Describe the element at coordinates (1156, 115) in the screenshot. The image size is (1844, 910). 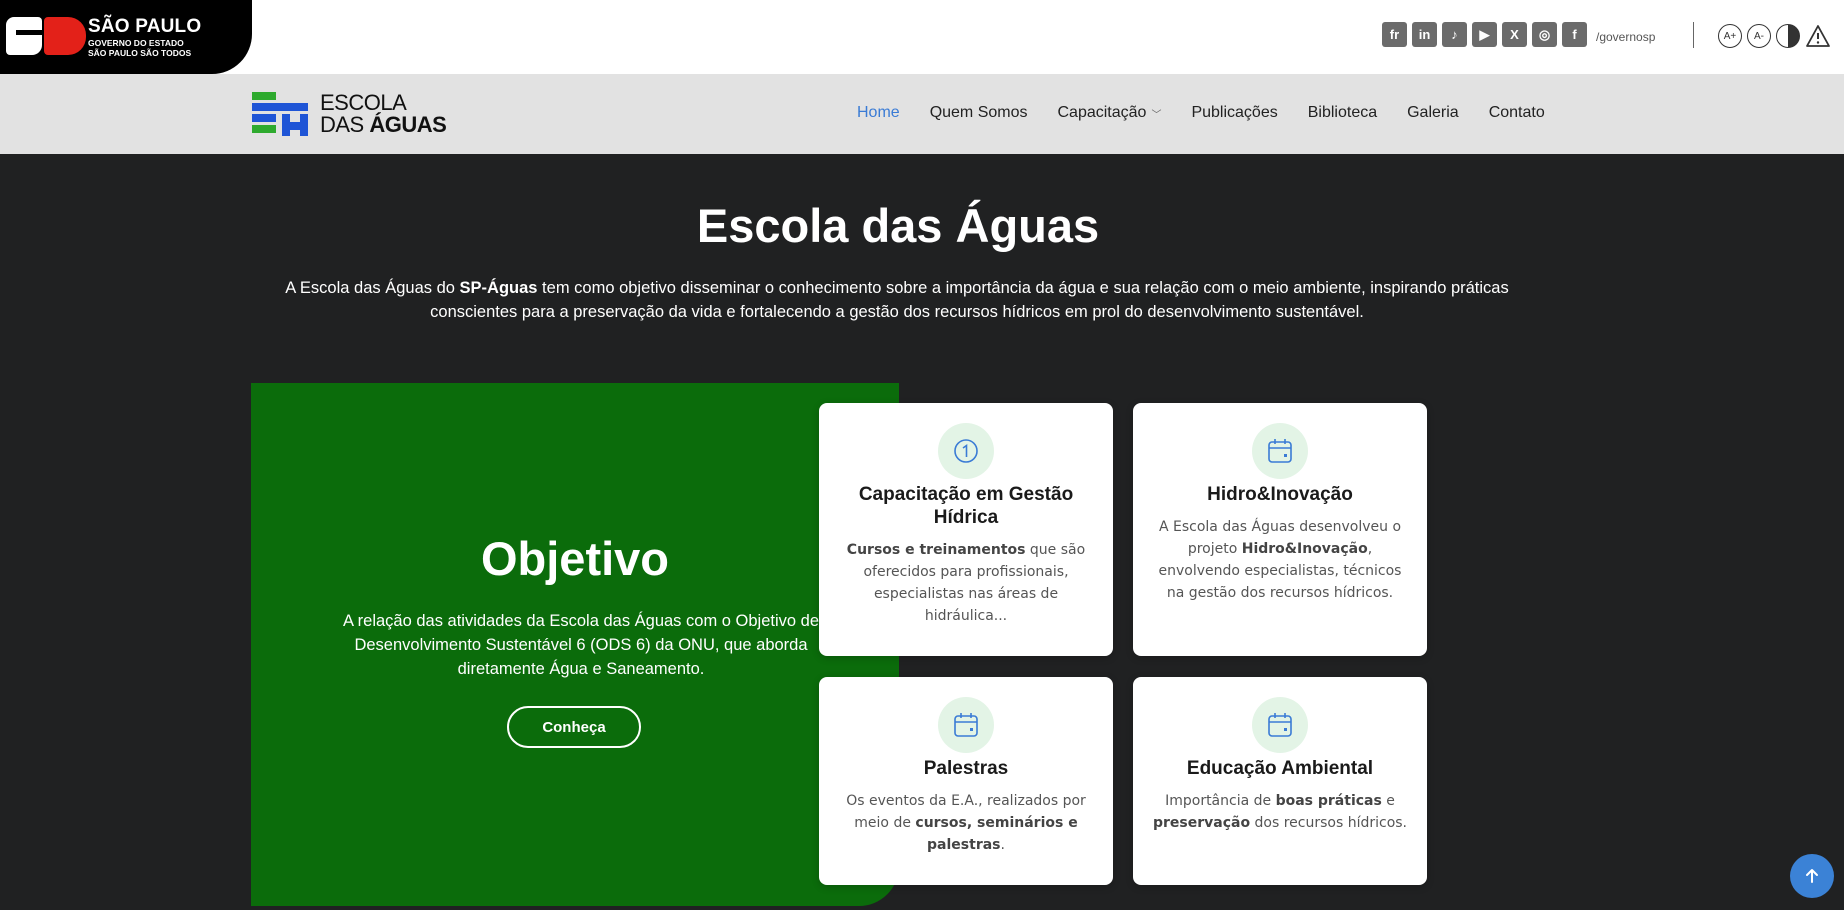
I see `chevron-down-icon: ﹀` at that location.